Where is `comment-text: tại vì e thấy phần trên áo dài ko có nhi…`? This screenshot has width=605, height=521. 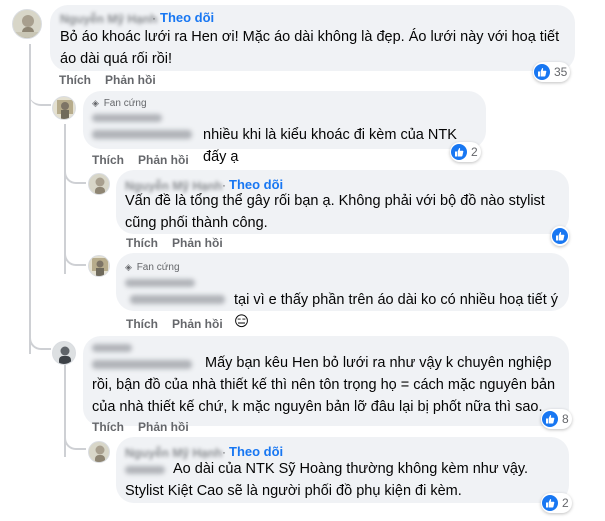
comment-text: tại vì e thấy phần trên áo dài ko có nhi… is located at coordinates (396, 311).